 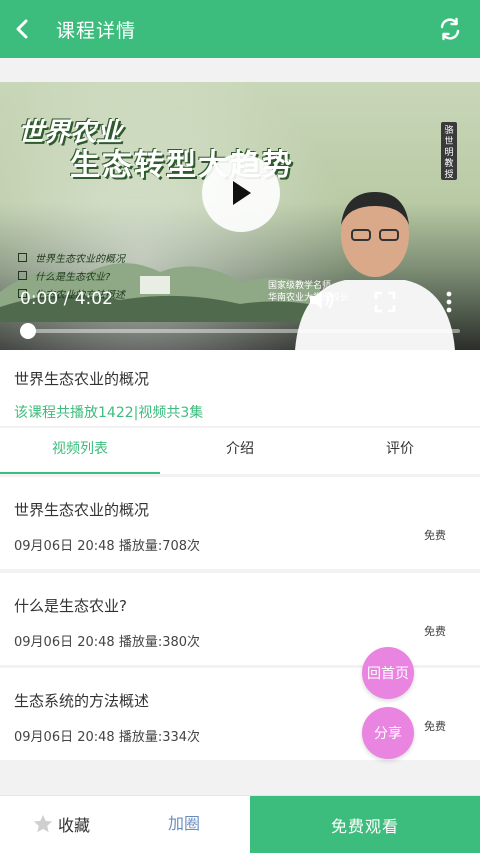 I want to click on tab-introduction: 介绍, so click(x=240, y=451).